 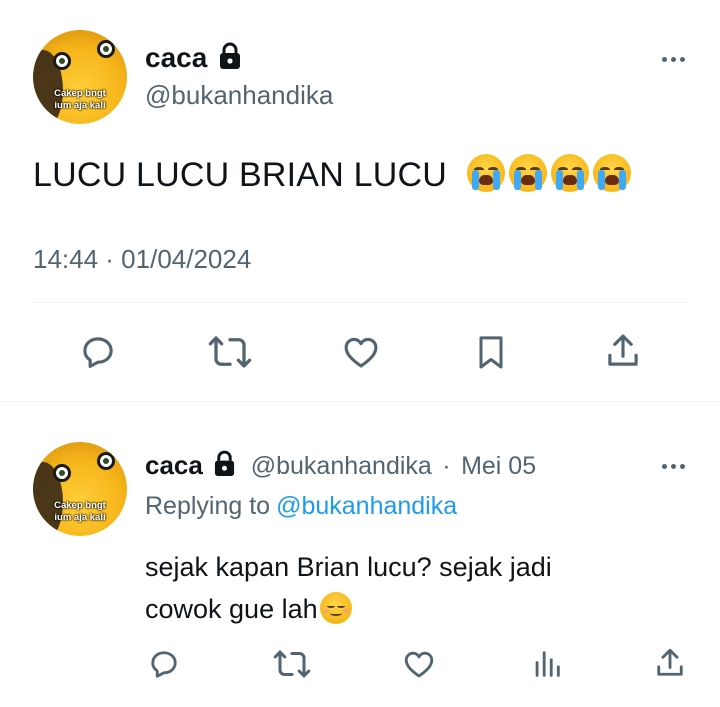 What do you see at coordinates (208, 506) in the screenshot?
I see `replying-label: Replying to` at bounding box center [208, 506].